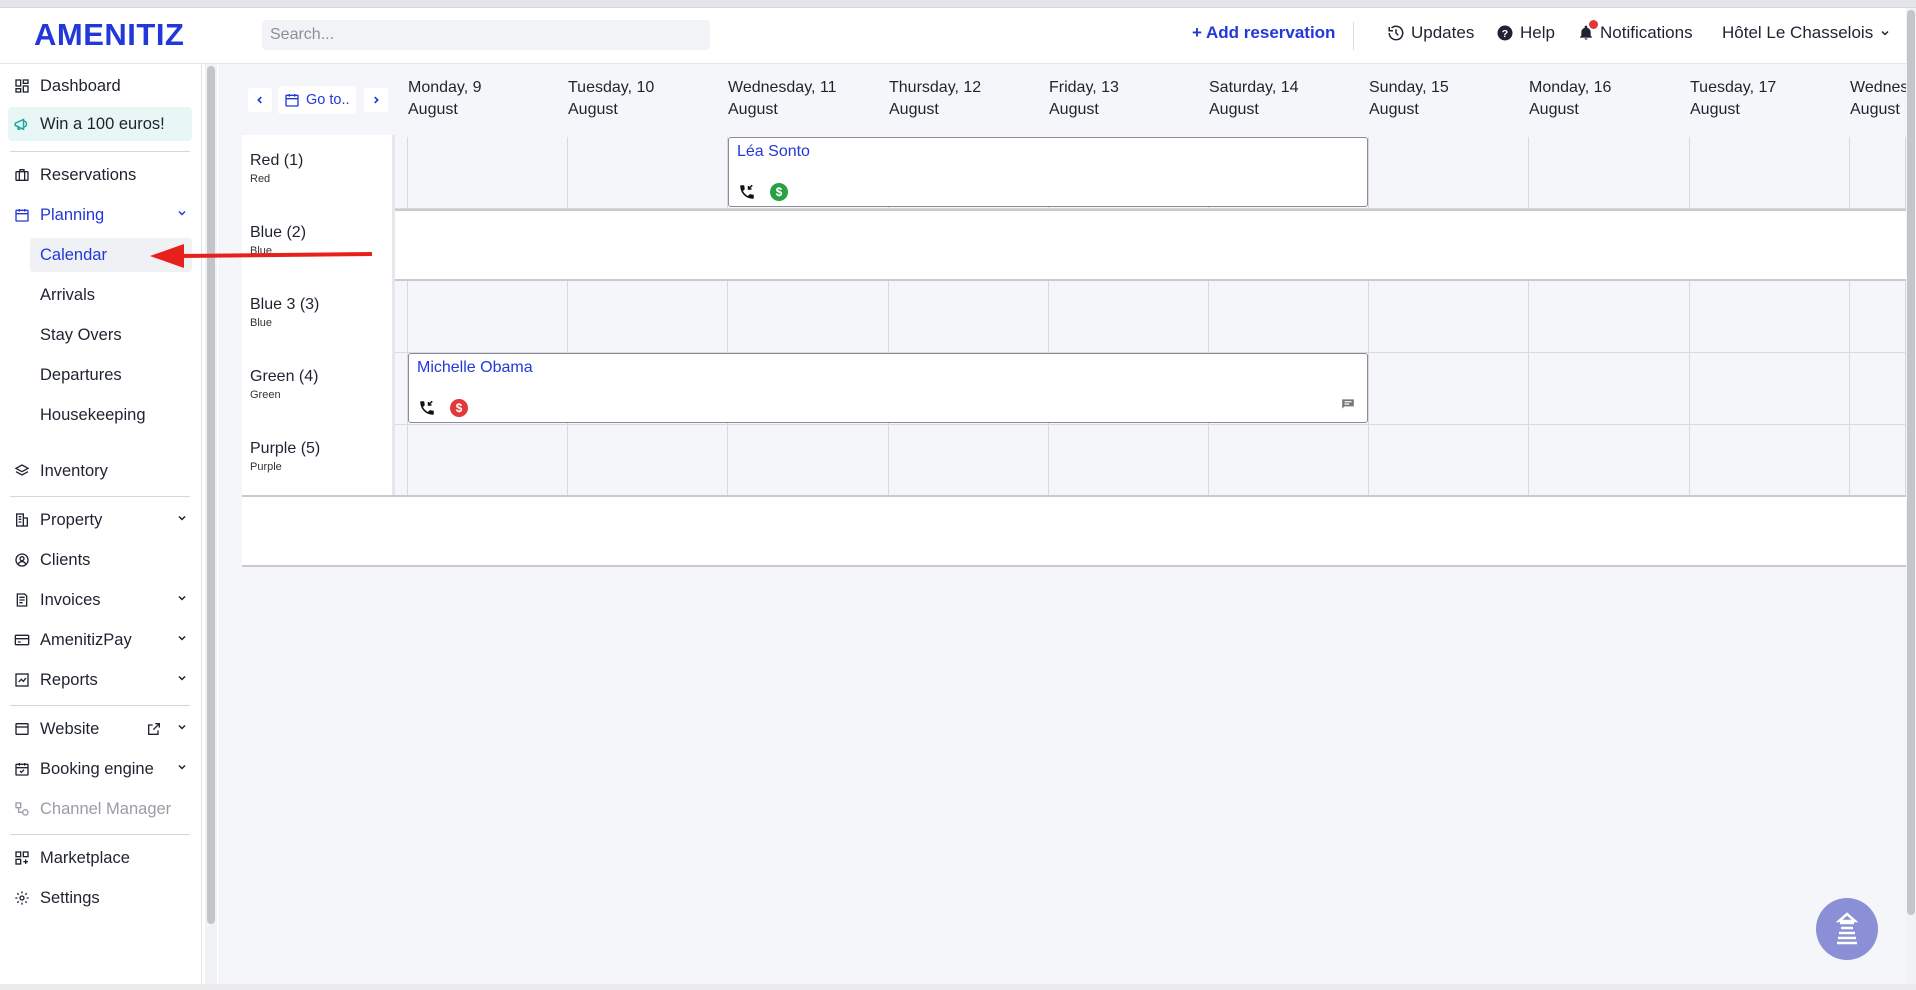 The height and width of the screenshot is (990, 1916). Describe the element at coordinates (101, 295) in the screenshot. I see `sidebar-item-arrivals: Arrivals` at that location.